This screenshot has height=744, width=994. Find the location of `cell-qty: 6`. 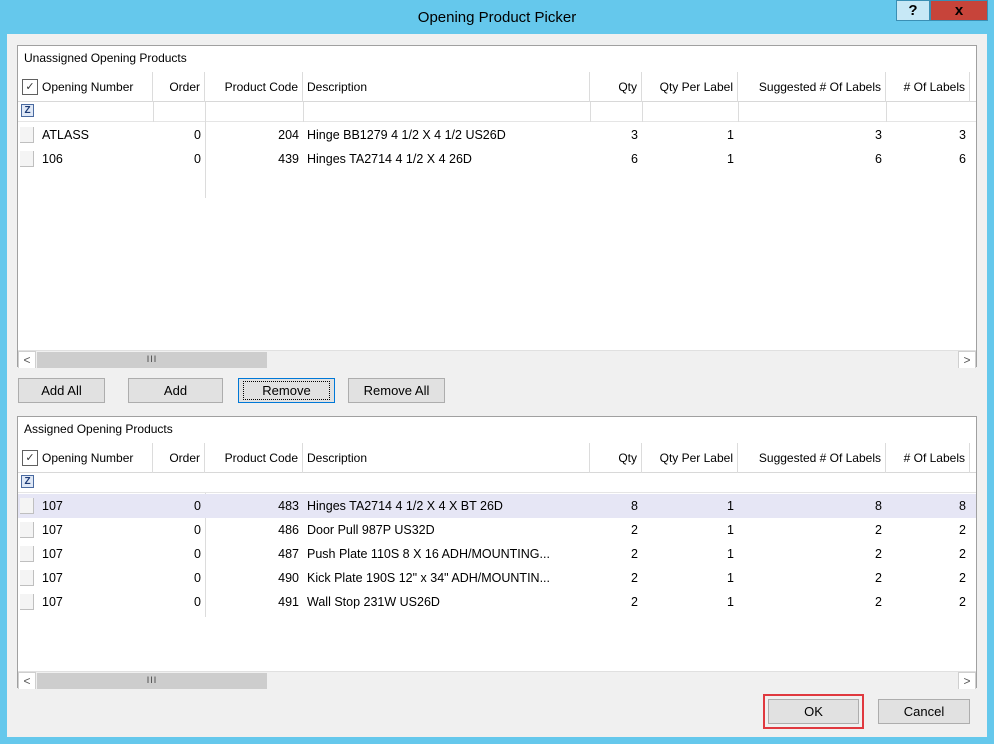

cell-qty: 6 is located at coordinates (634, 159).